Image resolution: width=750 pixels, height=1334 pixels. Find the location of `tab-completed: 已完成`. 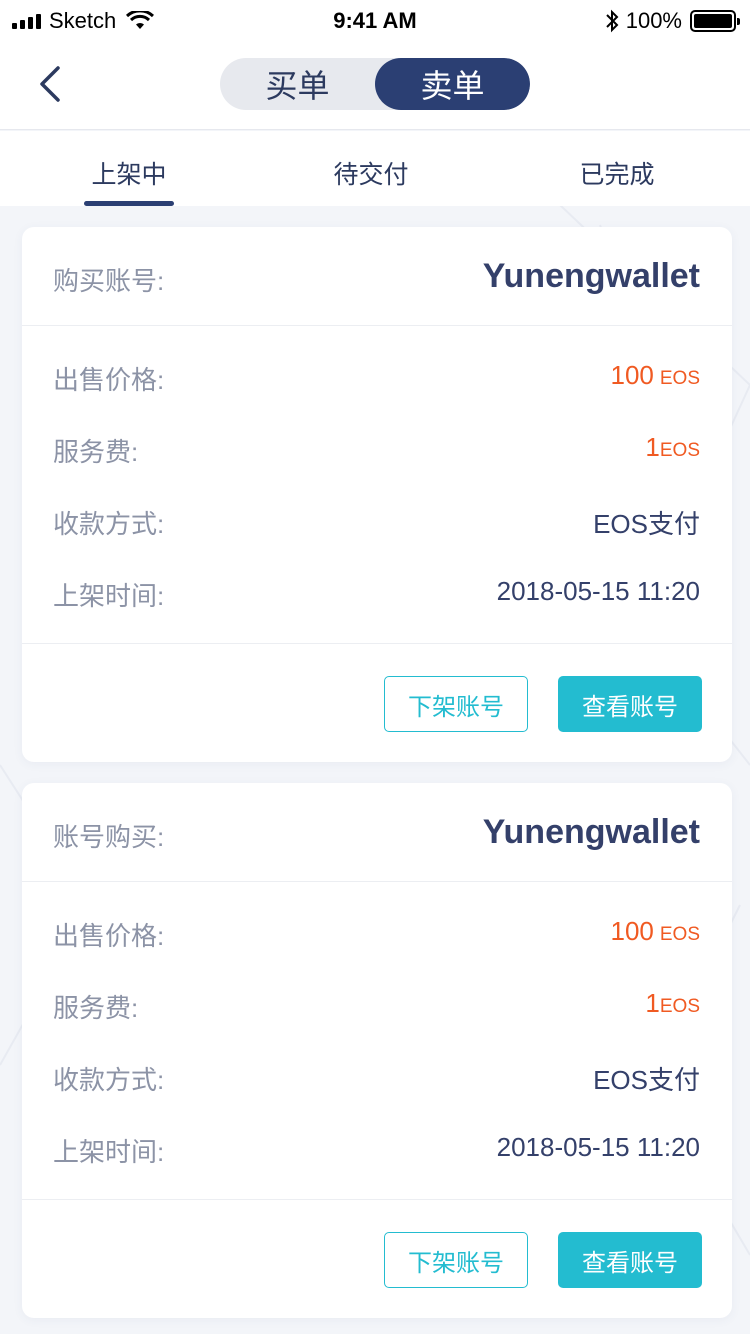

tab-completed: 已完成 is located at coordinates (617, 168).